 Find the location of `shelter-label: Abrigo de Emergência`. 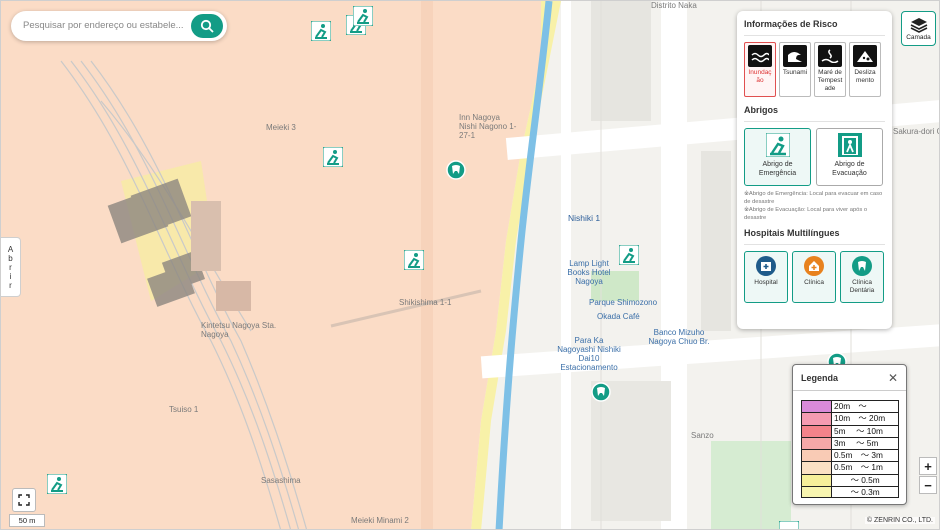

shelter-label: Abrigo de Emergência is located at coordinates (777, 169).